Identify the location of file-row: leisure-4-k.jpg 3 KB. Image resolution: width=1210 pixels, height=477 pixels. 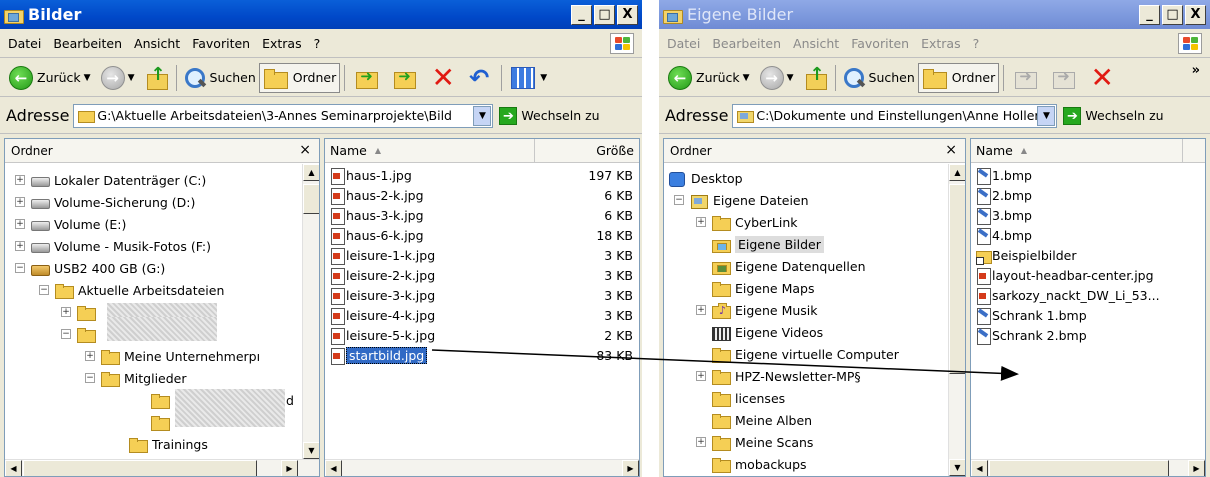
(482, 315).